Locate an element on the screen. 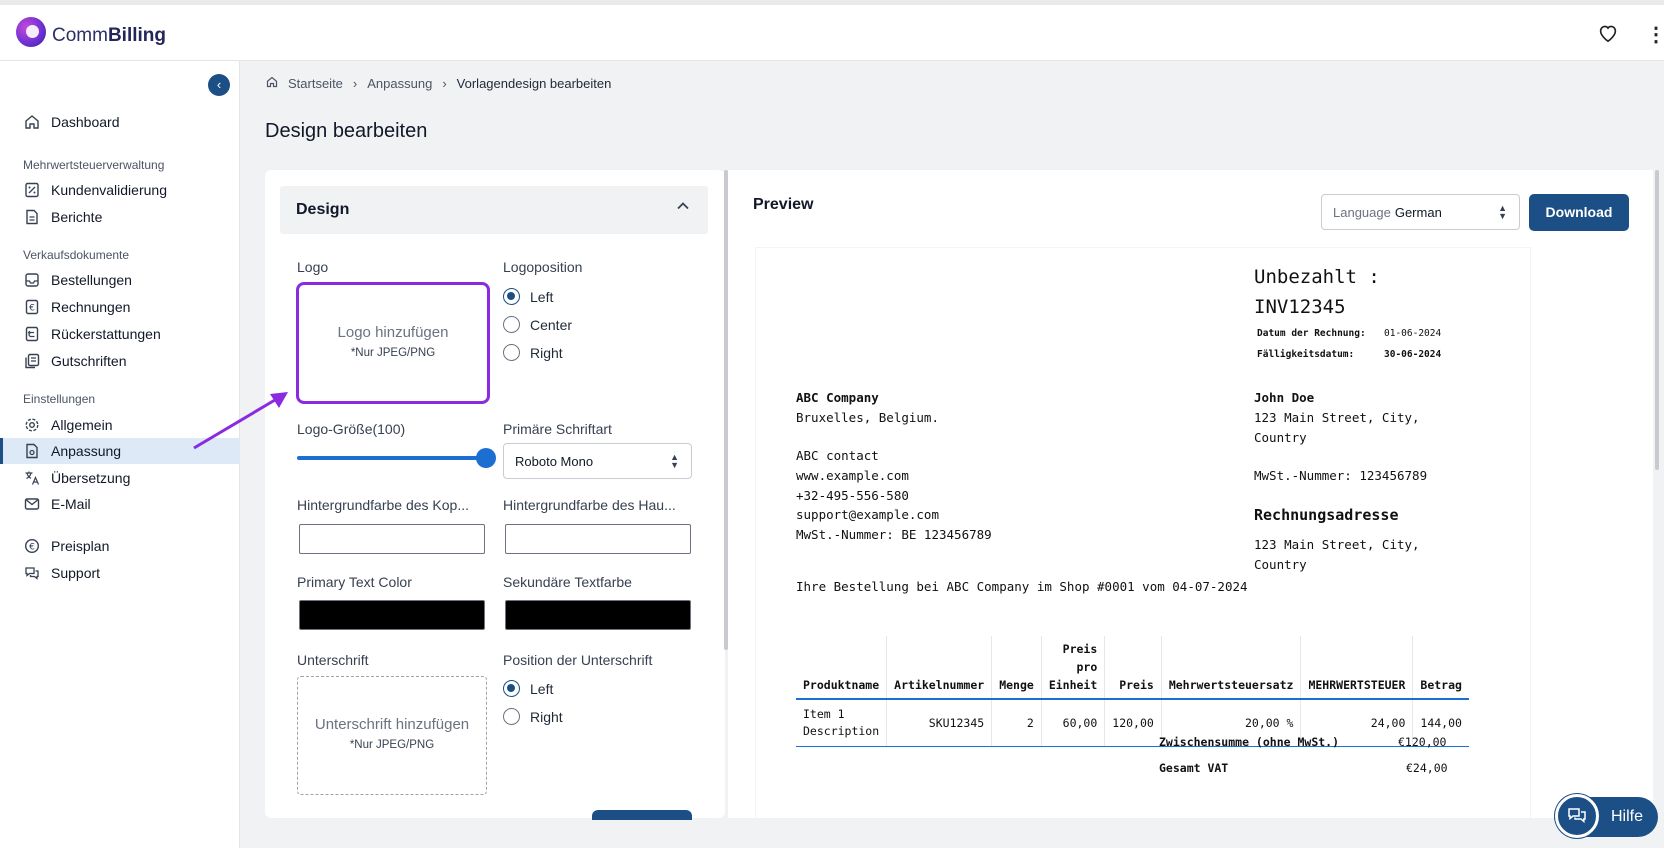 The height and width of the screenshot is (848, 1664). invoice-status: Unbezahlt : is located at coordinates (1317, 277).